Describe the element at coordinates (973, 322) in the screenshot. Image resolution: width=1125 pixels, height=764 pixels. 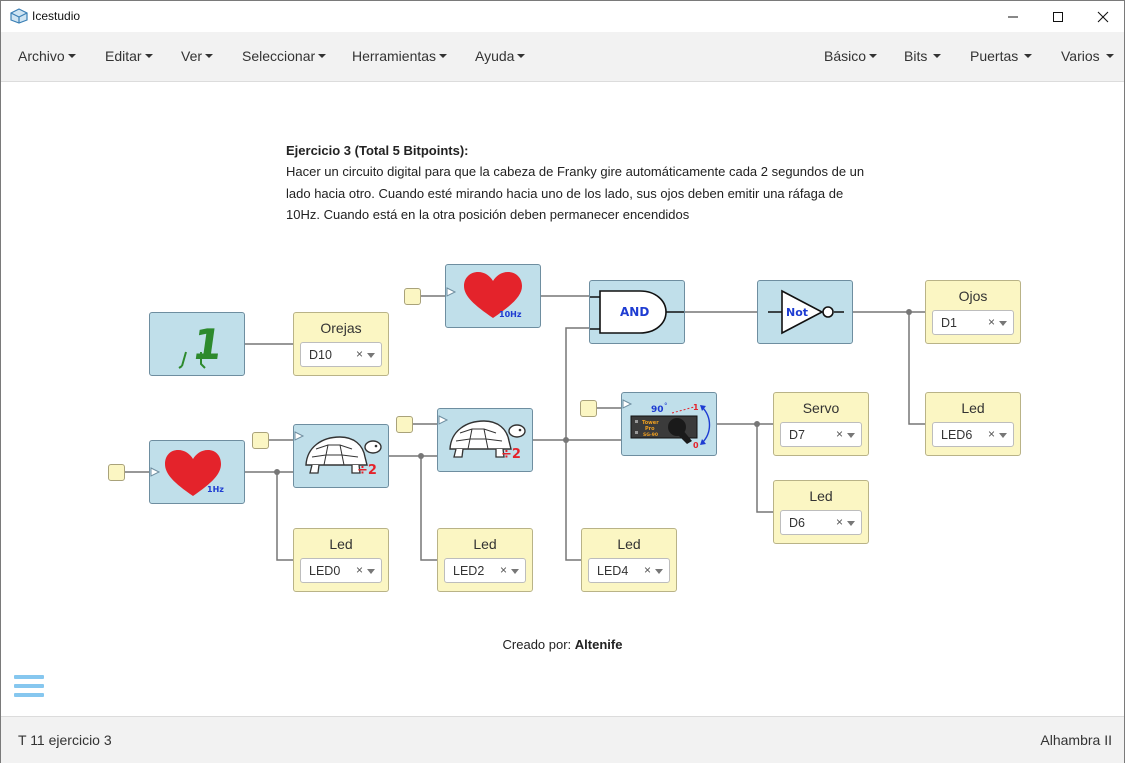
I see `pin-select: D1 ×` at that location.